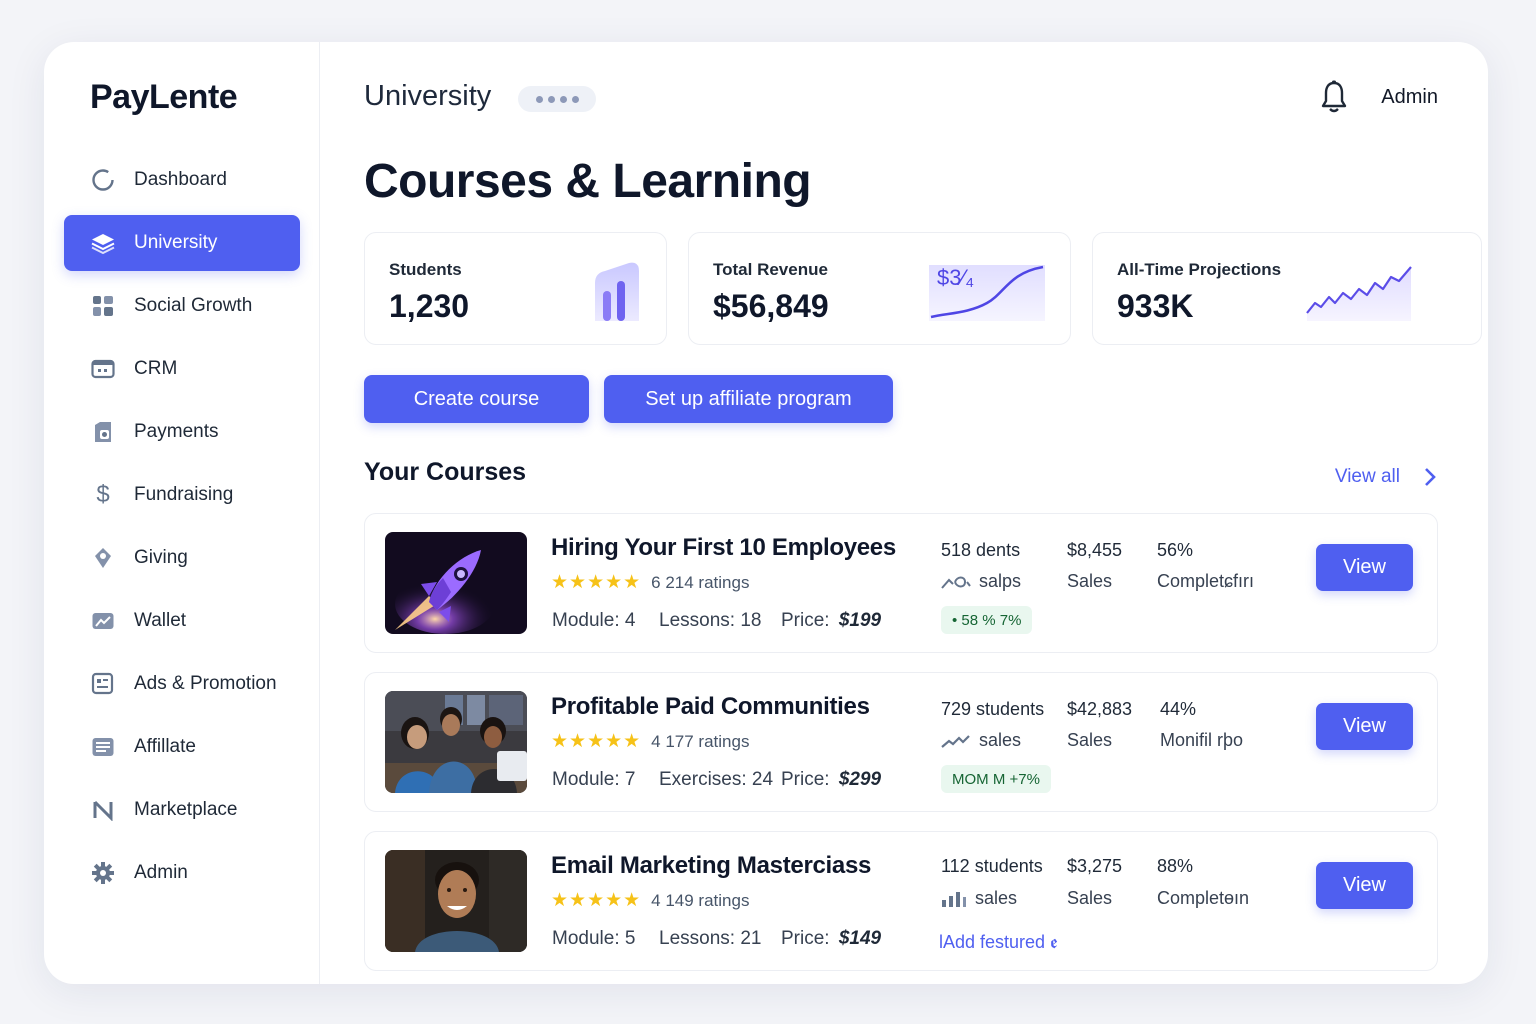  What do you see at coordinates (182, 180) in the screenshot?
I see `sidebar-item-dashboard: Dashboard` at bounding box center [182, 180].